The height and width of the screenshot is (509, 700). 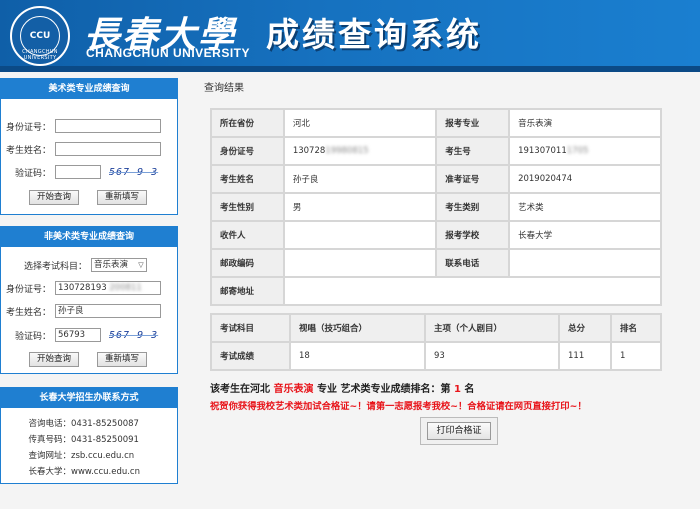 What do you see at coordinates (250, 356) in the screenshot?
I see `score-cell: 考试成绩` at bounding box center [250, 356].